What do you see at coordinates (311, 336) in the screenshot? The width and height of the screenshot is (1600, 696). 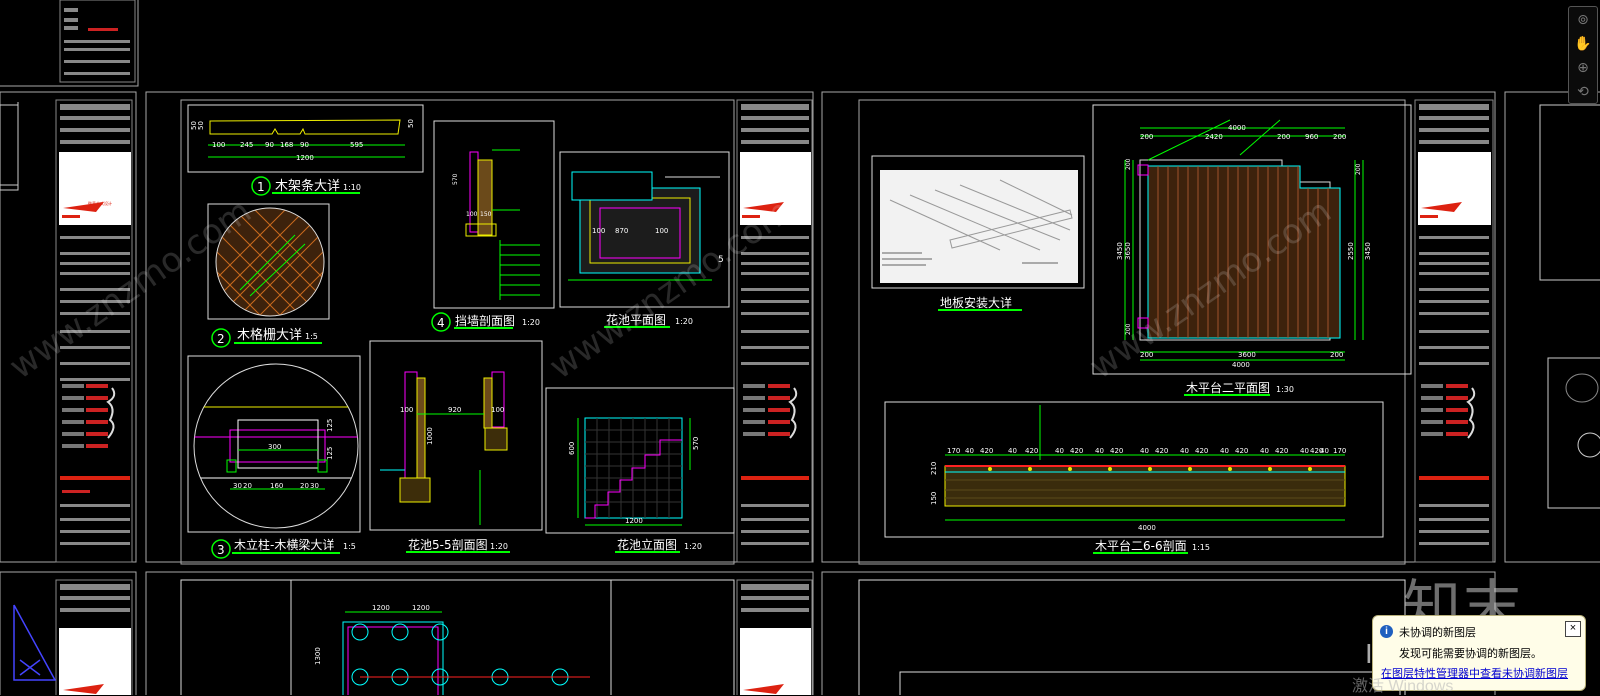 I see `detail-scale: 1:5` at bounding box center [311, 336].